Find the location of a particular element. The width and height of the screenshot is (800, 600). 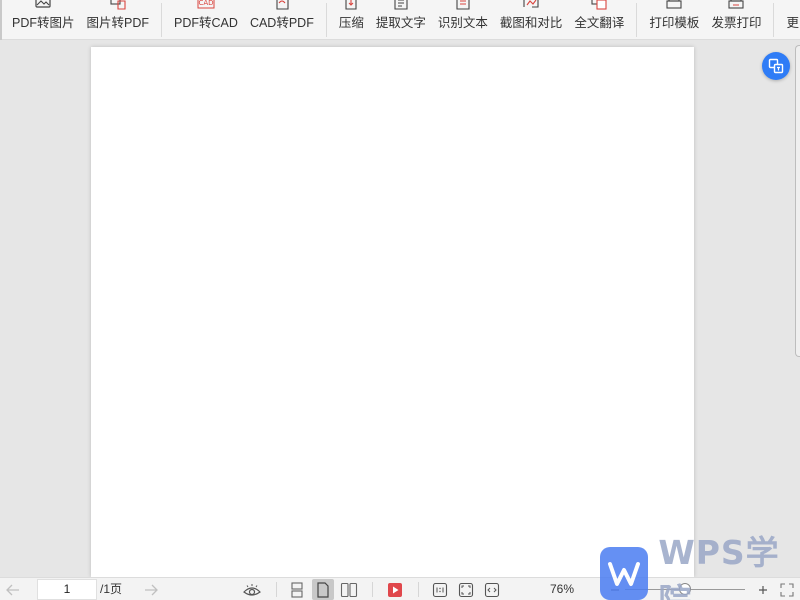

cad-to-pdf-button: CAD转PDF is located at coordinates (282, 19).